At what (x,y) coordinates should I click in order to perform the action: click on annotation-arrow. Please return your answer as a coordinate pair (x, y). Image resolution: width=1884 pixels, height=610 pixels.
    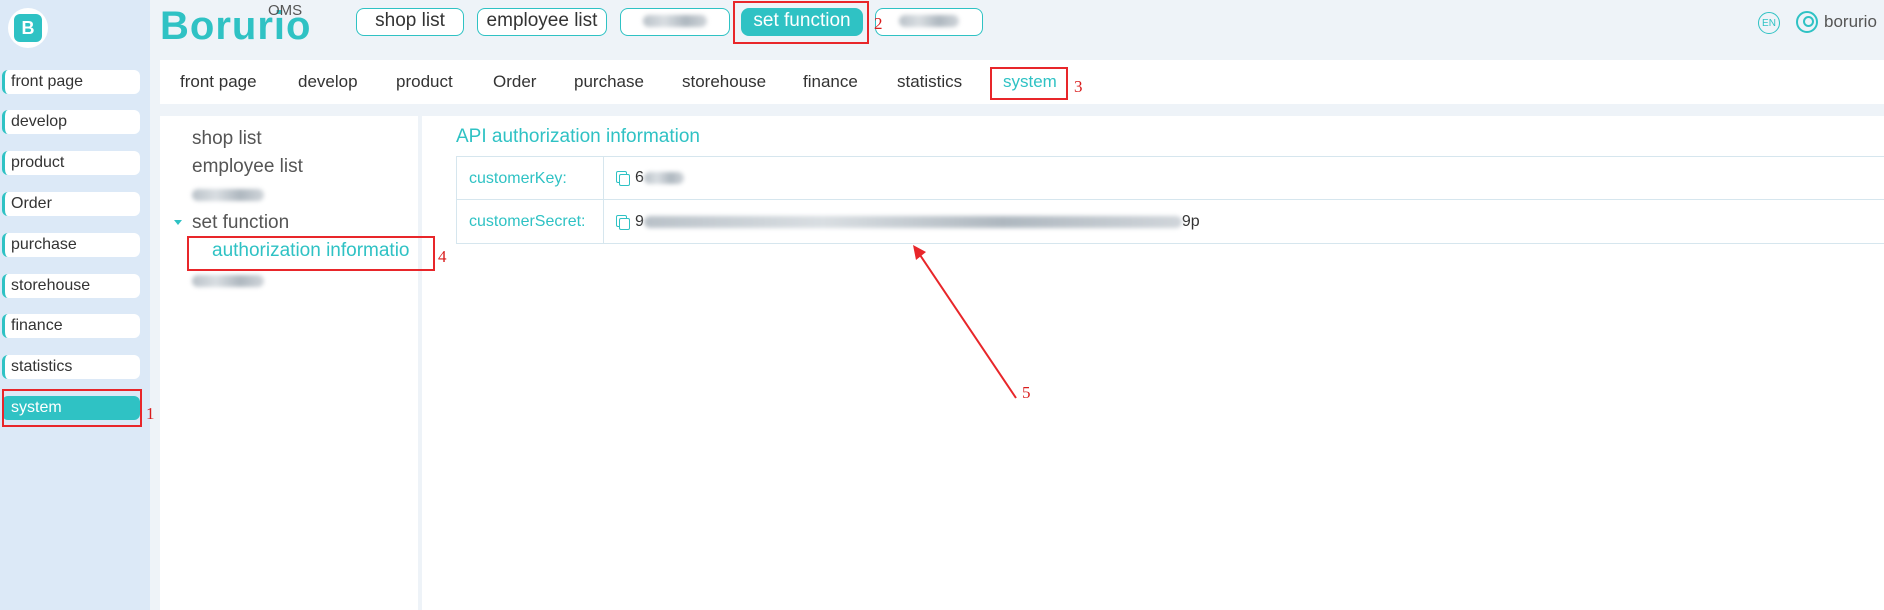
    Looking at the image, I should click on (965, 322).